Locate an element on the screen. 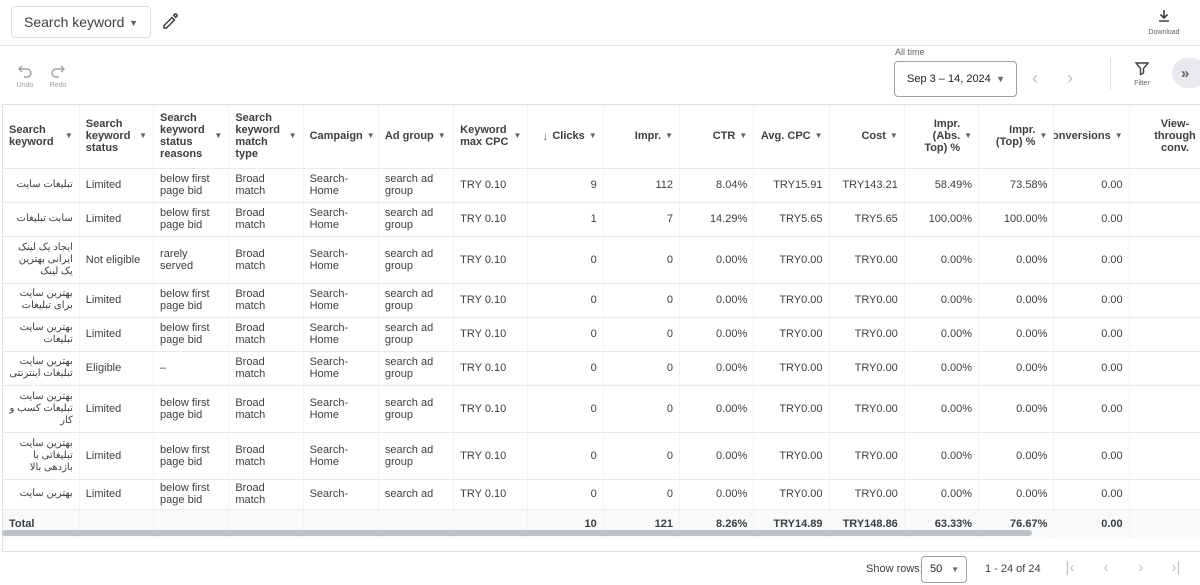 The image size is (1200, 585). column-header: Keyword max CPC ▼ is located at coordinates (491, 137).